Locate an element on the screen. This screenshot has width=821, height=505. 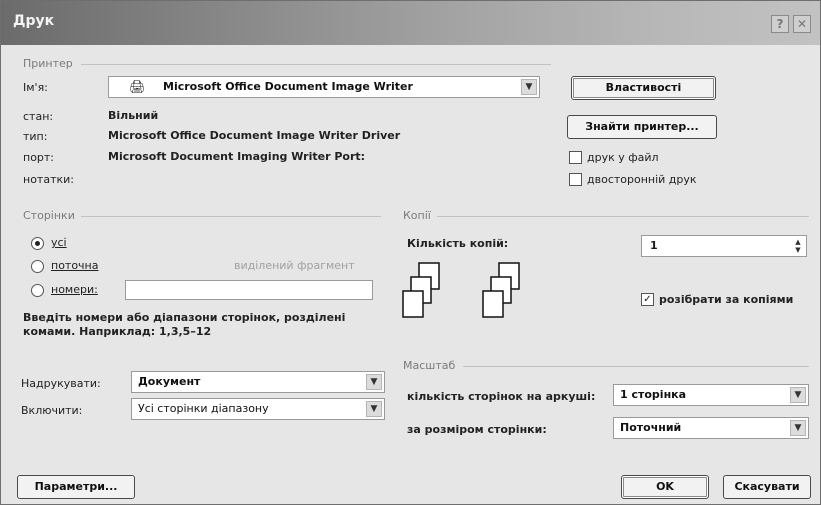
print-what-label: Надрукувати: is located at coordinates (61, 383).